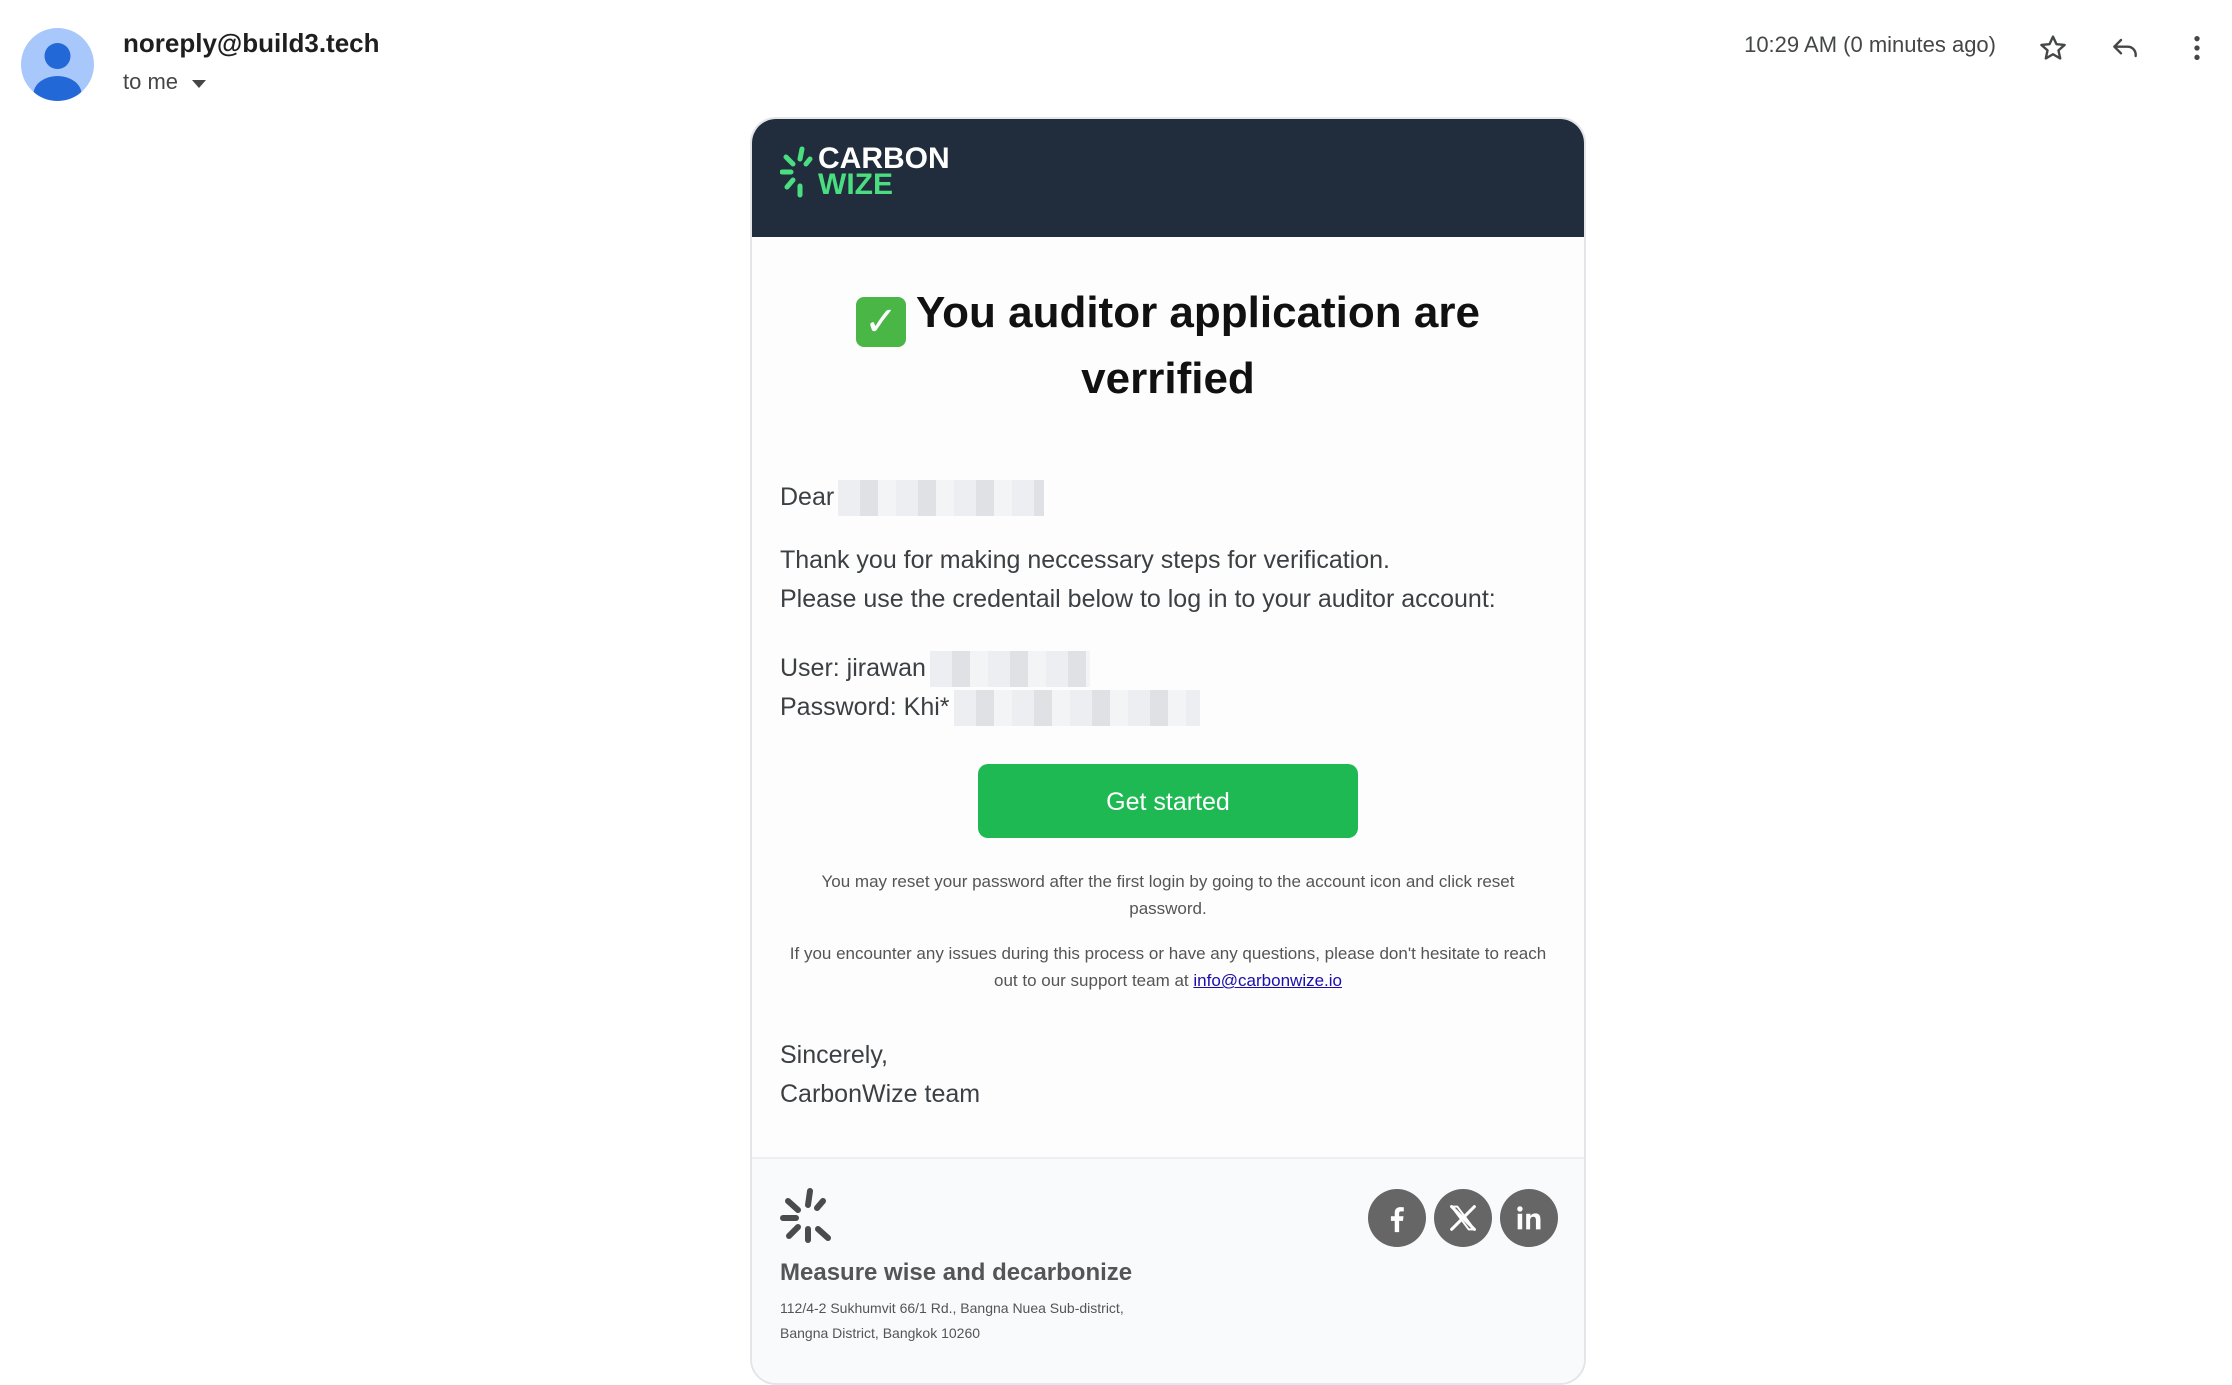 The width and height of the screenshot is (2232, 1385). What do you see at coordinates (151, 81) in the screenshot?
I see `recipient-label: to me` at bounding box center [151, 81].